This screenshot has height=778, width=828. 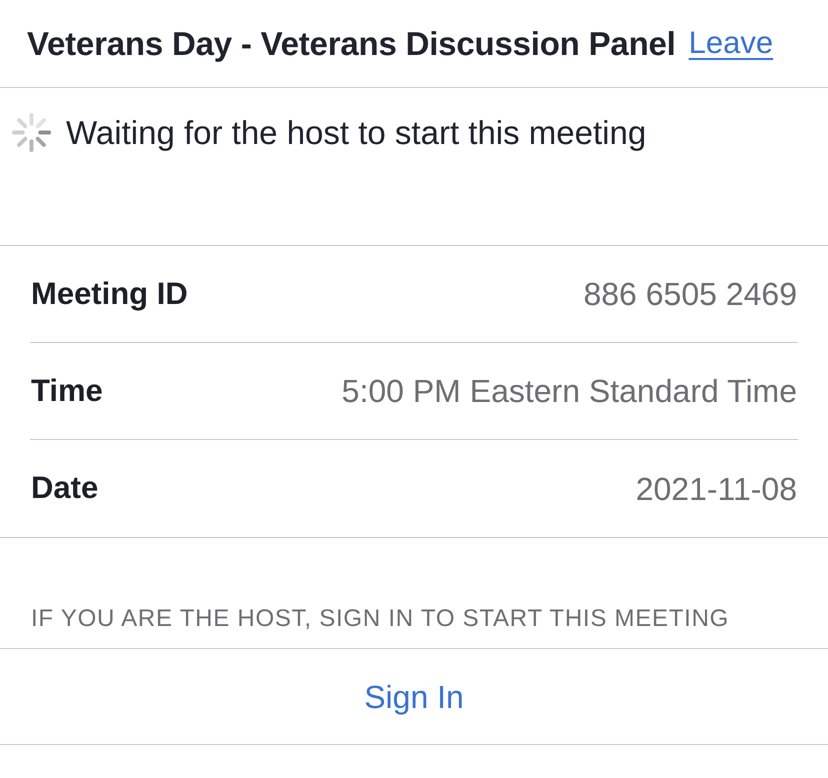 I want to click on detail-value: 5:00 PM Eastern Standard Time, so click(x=569, y=391).